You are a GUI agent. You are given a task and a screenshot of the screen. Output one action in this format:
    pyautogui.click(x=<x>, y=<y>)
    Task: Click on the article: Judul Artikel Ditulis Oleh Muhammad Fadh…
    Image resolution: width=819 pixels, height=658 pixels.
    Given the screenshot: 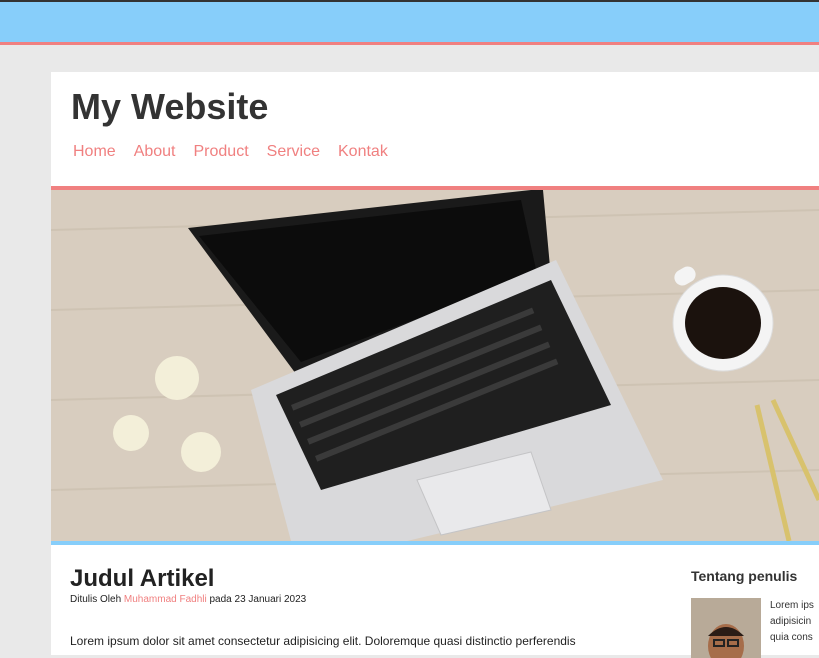 What is the action you would take?
    pyautogui.click(x=370, y=607)
    